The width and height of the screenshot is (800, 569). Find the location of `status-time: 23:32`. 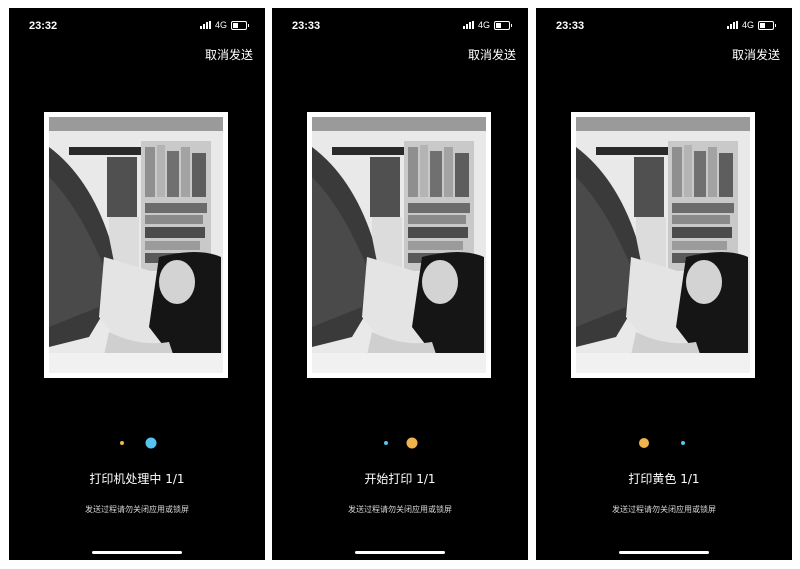

status-time: 23:32 is located at coordinates (43, 26).